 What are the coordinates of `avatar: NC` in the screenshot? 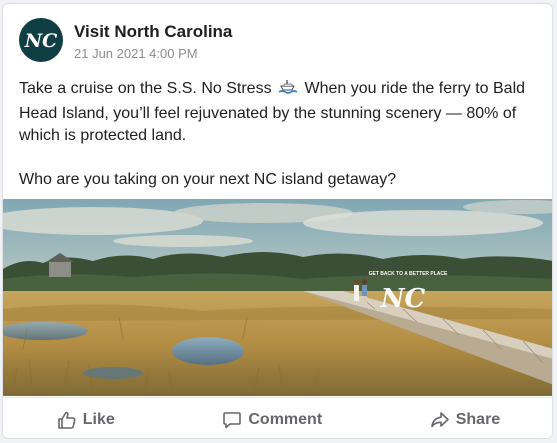 It's located at (41, 40).